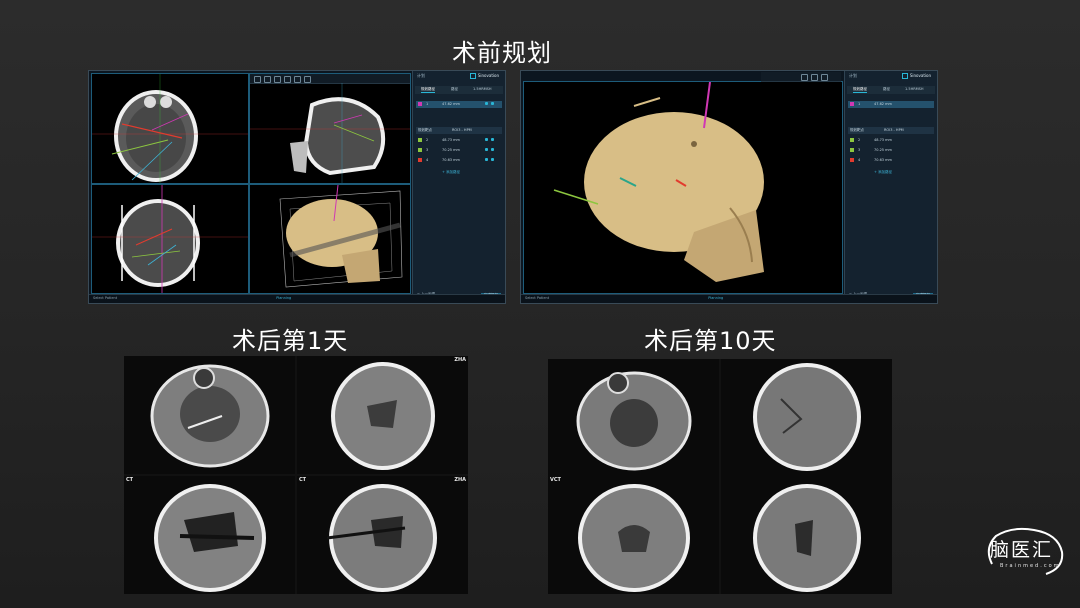 The width and height of the screenshot is (1080, 608). What do you see at coordinates (720, 476) in the screenshot?
I see `ct-grid-day10: VCT` at bounding box center [720, 476].